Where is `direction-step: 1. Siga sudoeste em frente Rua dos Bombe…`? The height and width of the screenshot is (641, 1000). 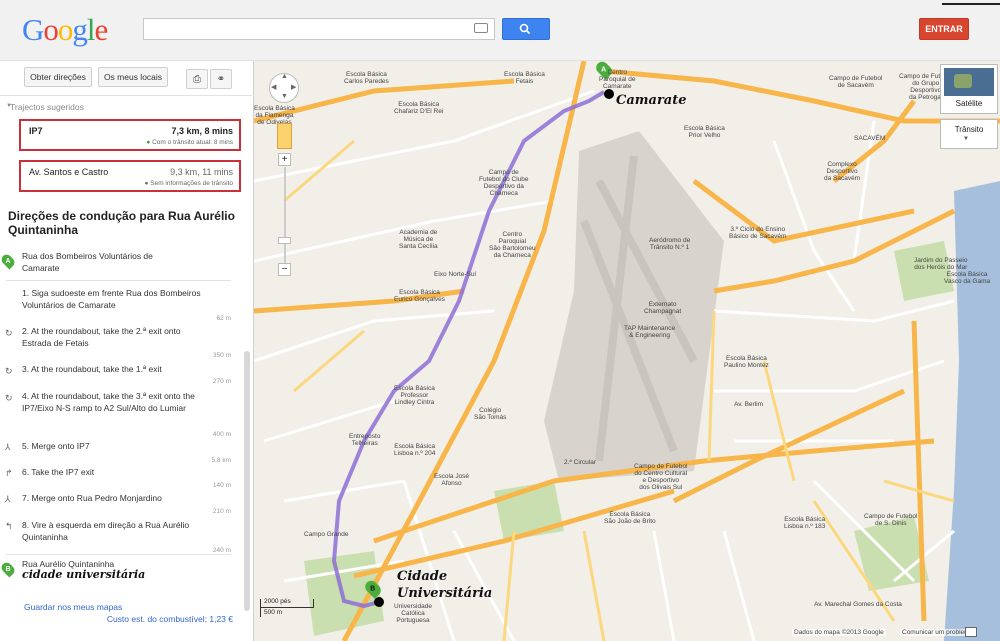 direction-step: 1. Siga sudoeste em frente Rua dos Bombe… is located at coordinates (112, 299).